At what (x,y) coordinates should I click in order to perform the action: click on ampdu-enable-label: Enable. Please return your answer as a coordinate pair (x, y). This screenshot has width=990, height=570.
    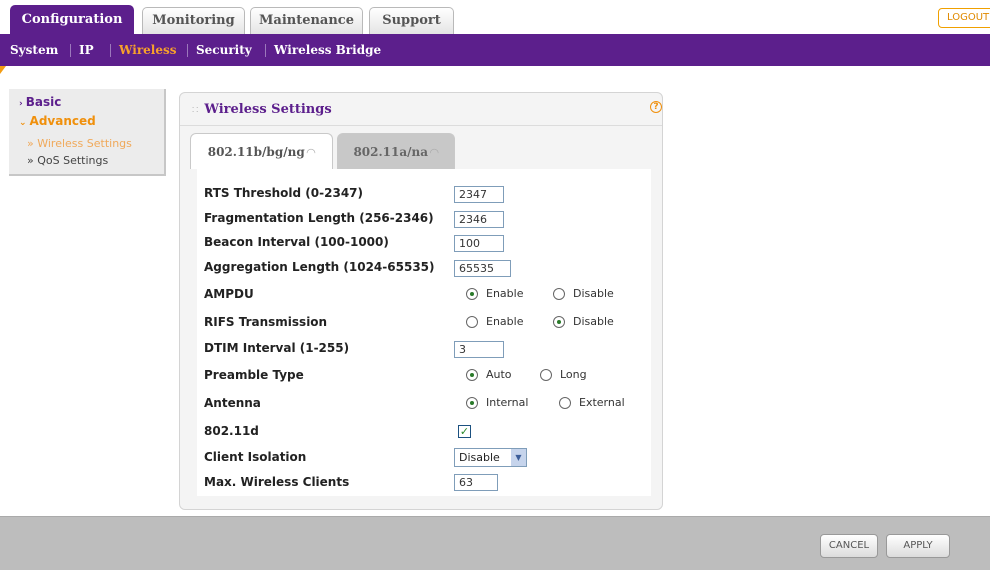
    Looking at the image, I should click on (505, 293).